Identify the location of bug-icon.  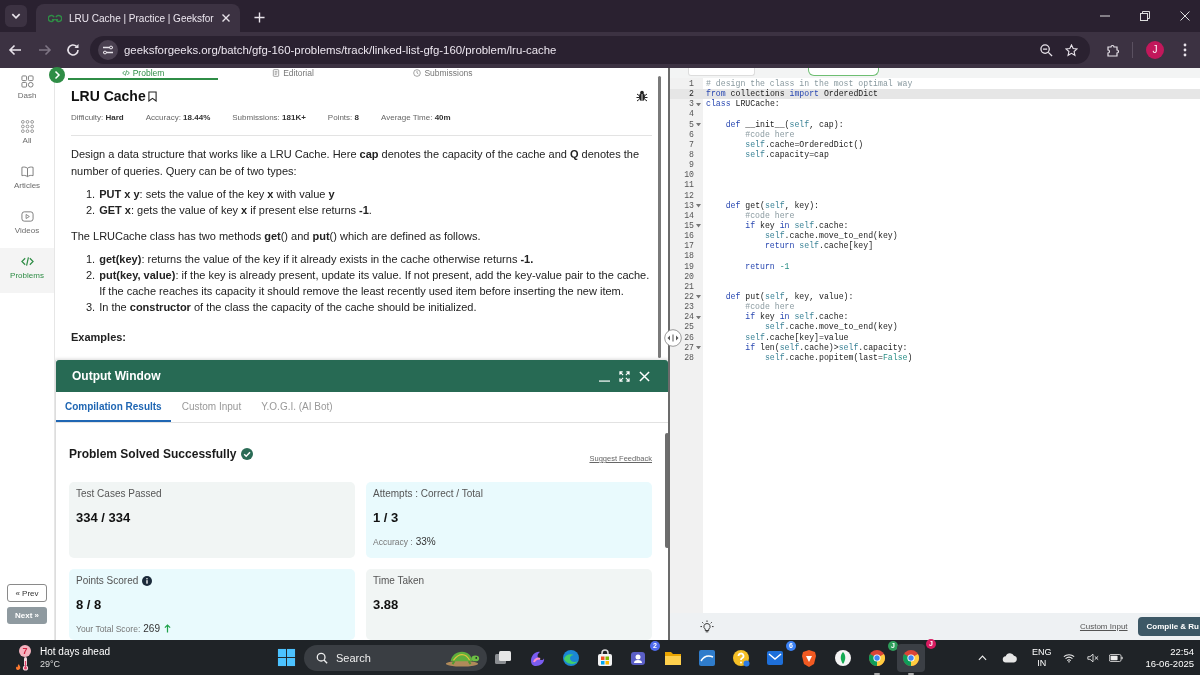
(642, 96).